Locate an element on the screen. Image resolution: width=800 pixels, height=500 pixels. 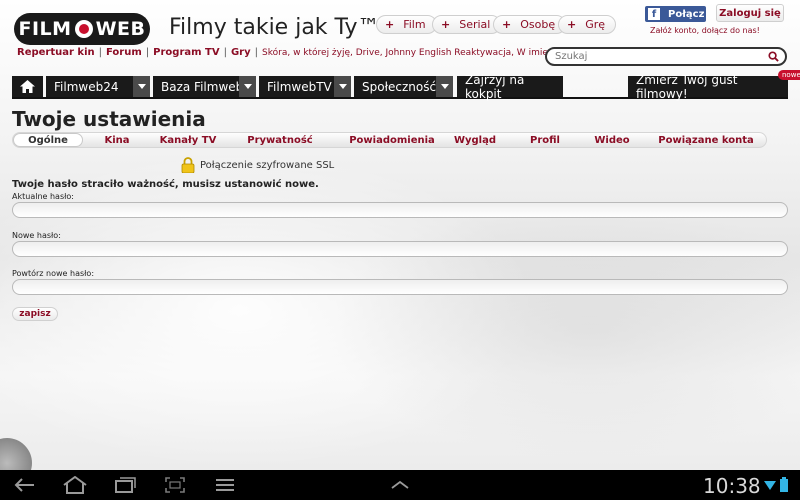
chevron-up-icon is located at coordinates (400, 485).